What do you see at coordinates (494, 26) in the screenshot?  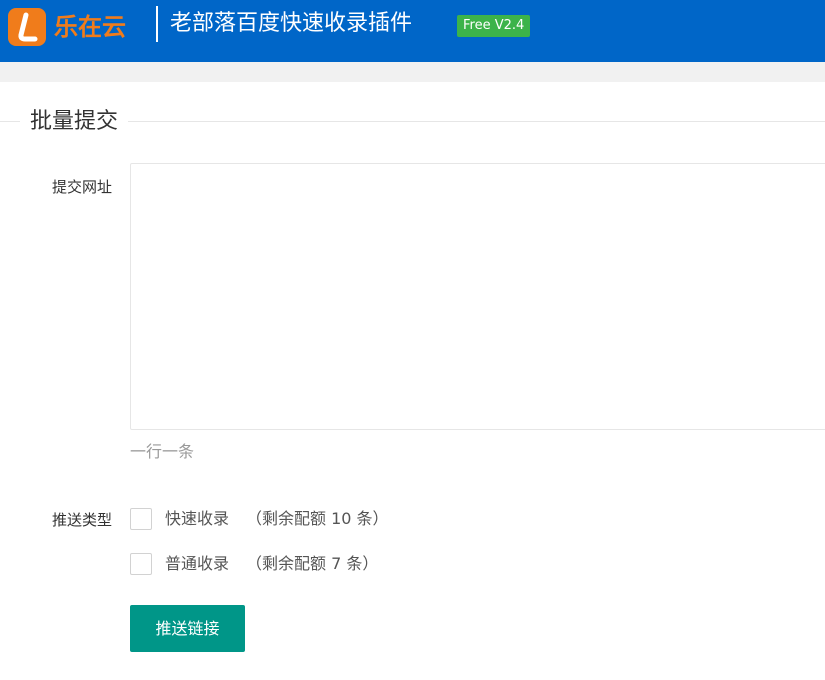 I see `version-badge: Free V2.4` at bounding box center [494, 26].